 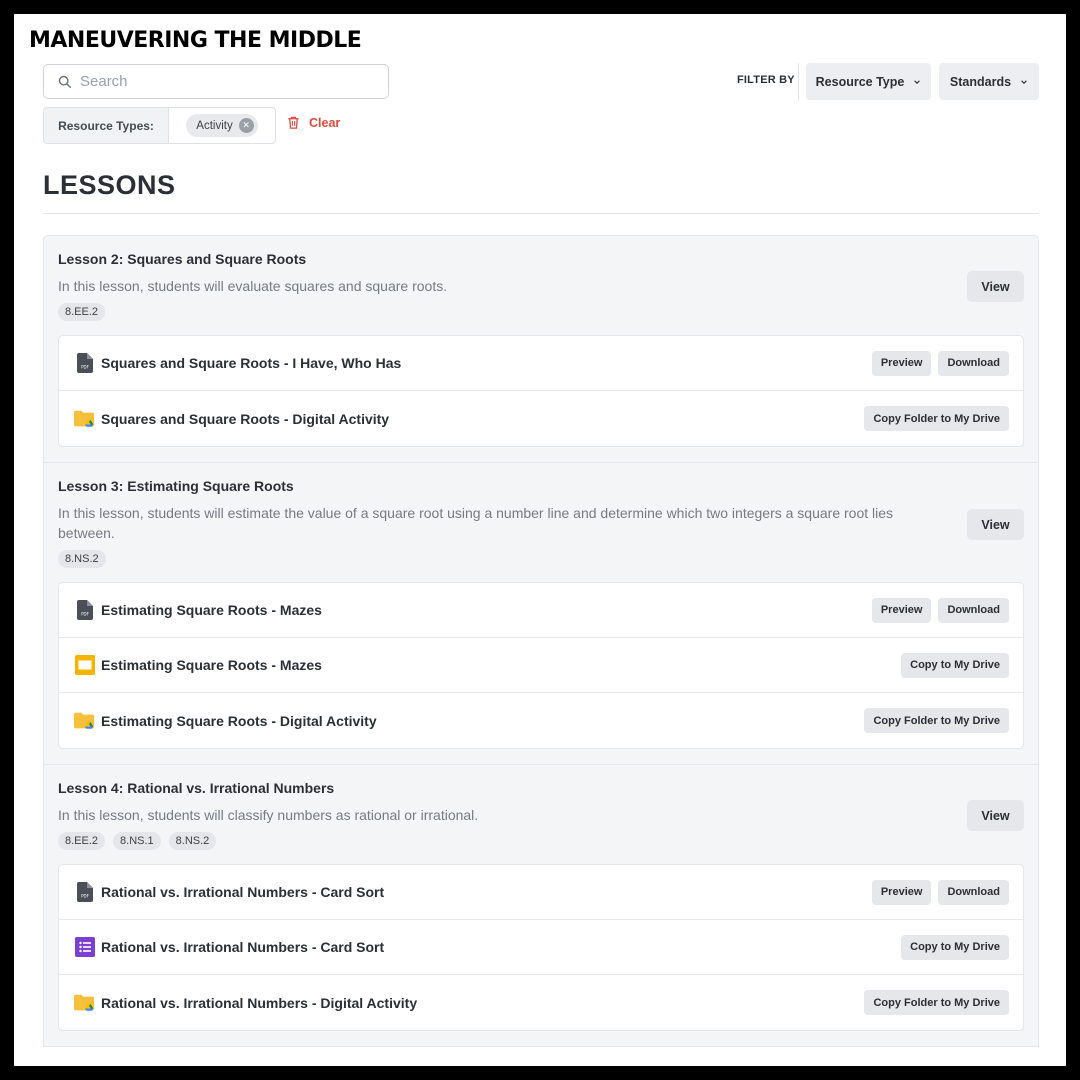 I want to click on brand-logo: MANEUVERING THE MIDDLE, so click(x=195, y=40).